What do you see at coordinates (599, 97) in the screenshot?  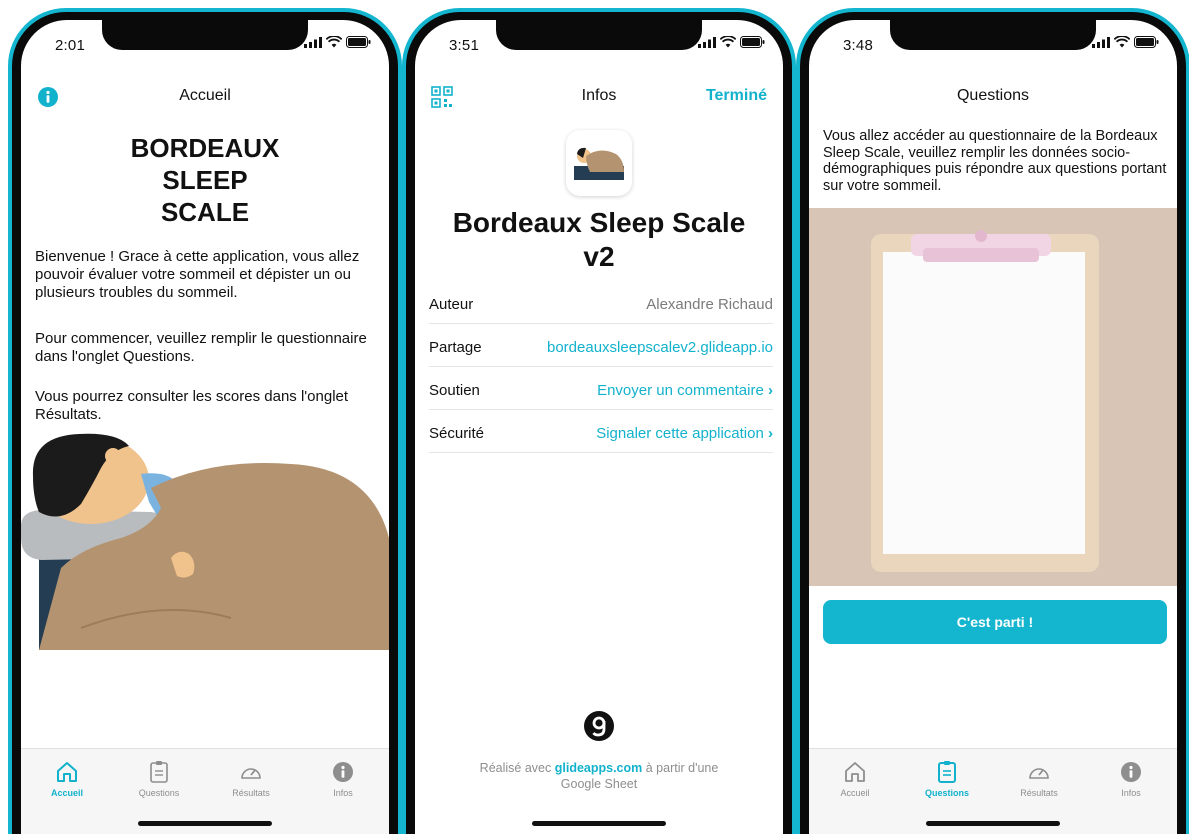 I see `navbar: Infos Terminé` at bounding box center [599, 97].